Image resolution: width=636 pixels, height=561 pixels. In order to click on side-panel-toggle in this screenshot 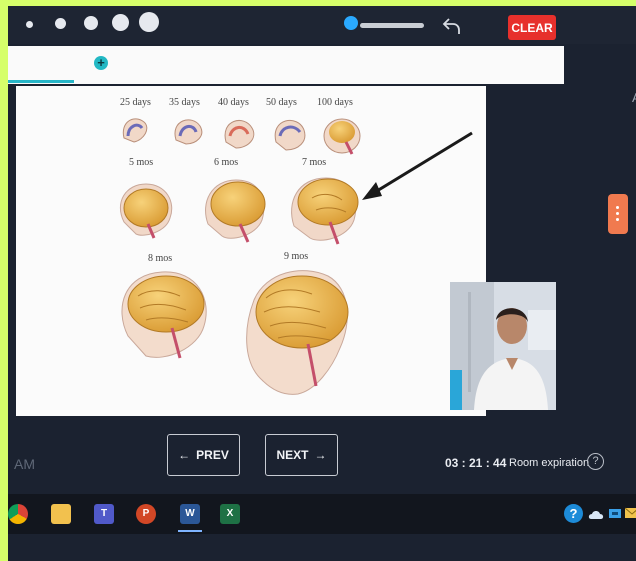, I will do `click(618, 214)`.